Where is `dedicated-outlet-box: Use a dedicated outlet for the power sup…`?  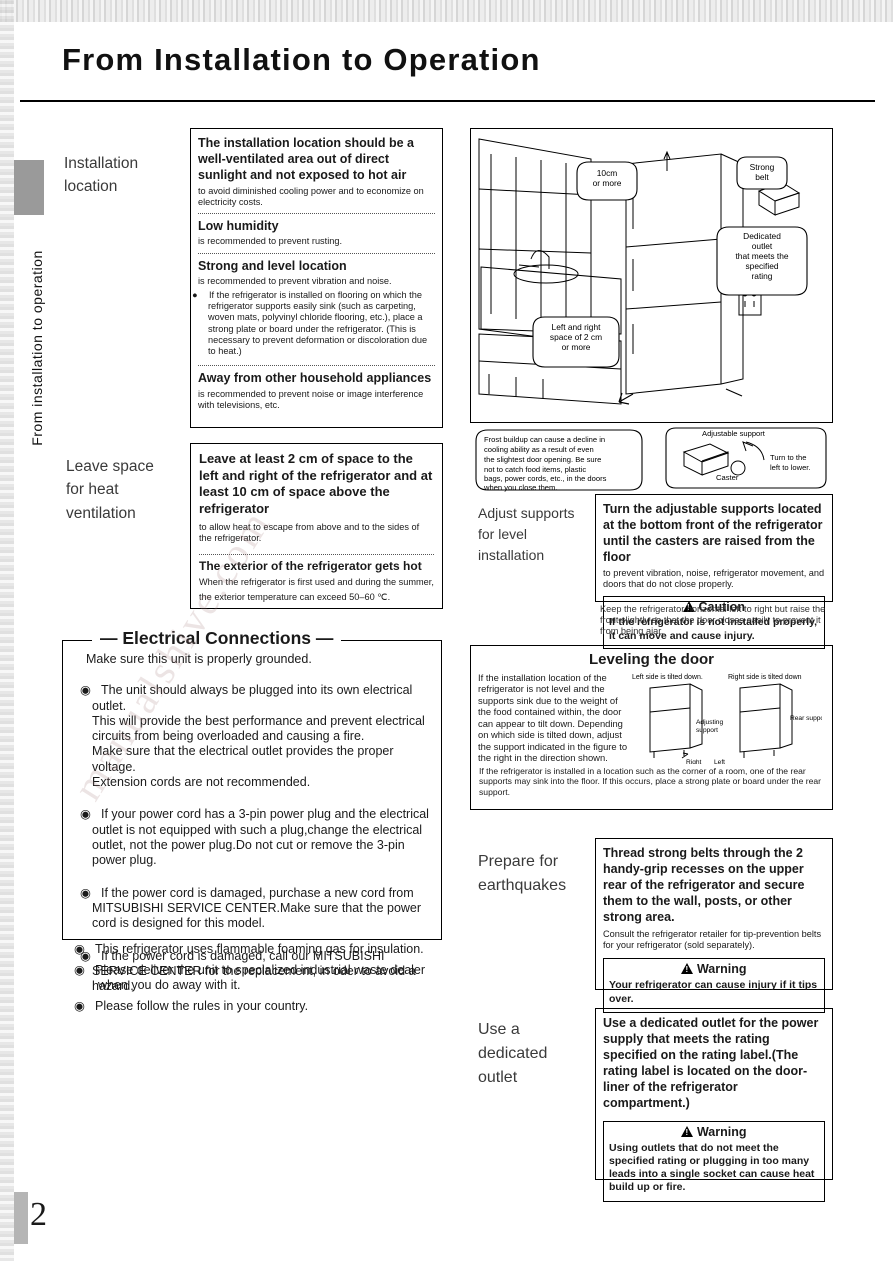 dedicated-outlet-box: Use a dedicated outlet for the power sup… is located at coordinates (714, 1105).